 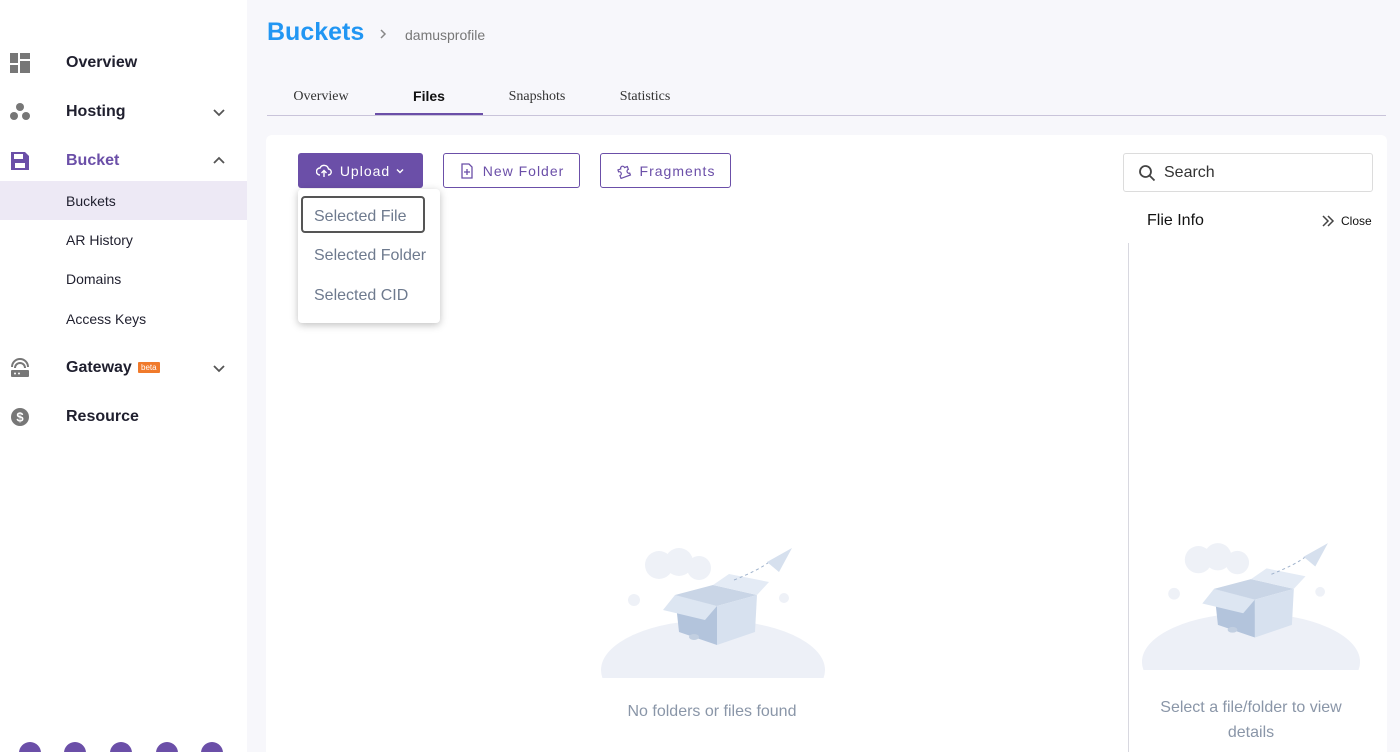 What do you see at coordinates (94, 278) in the screenshot?
I see `sidebar-subitem-label: Domains` at bounding box center [94, 278].